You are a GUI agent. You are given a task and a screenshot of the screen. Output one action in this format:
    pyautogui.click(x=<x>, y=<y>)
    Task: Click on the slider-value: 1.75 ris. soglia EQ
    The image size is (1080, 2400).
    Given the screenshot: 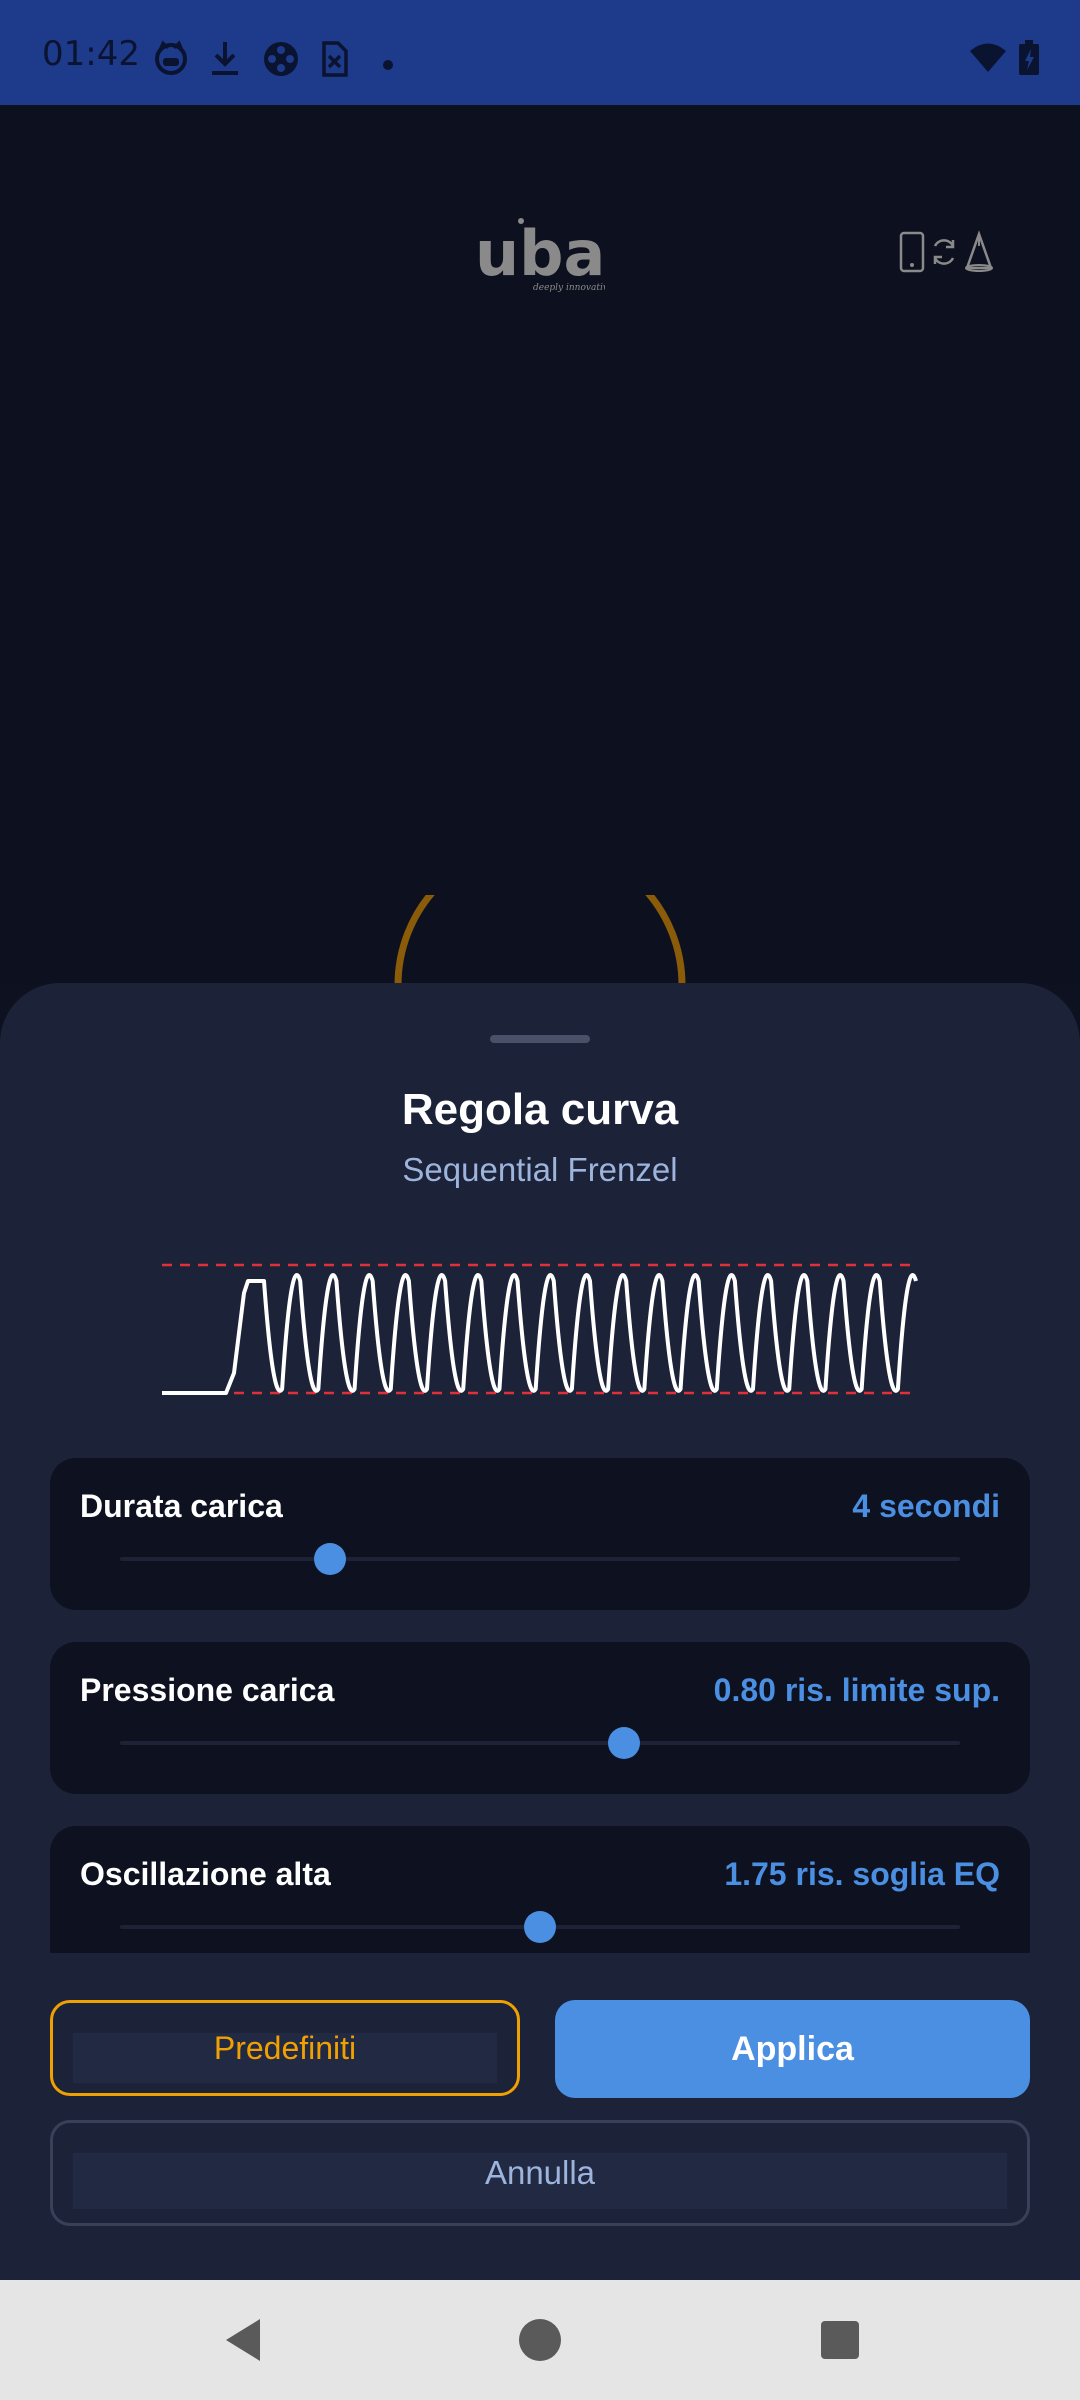 What is the action you would take?
    pyautogui.click(x=862, y=1874)
    